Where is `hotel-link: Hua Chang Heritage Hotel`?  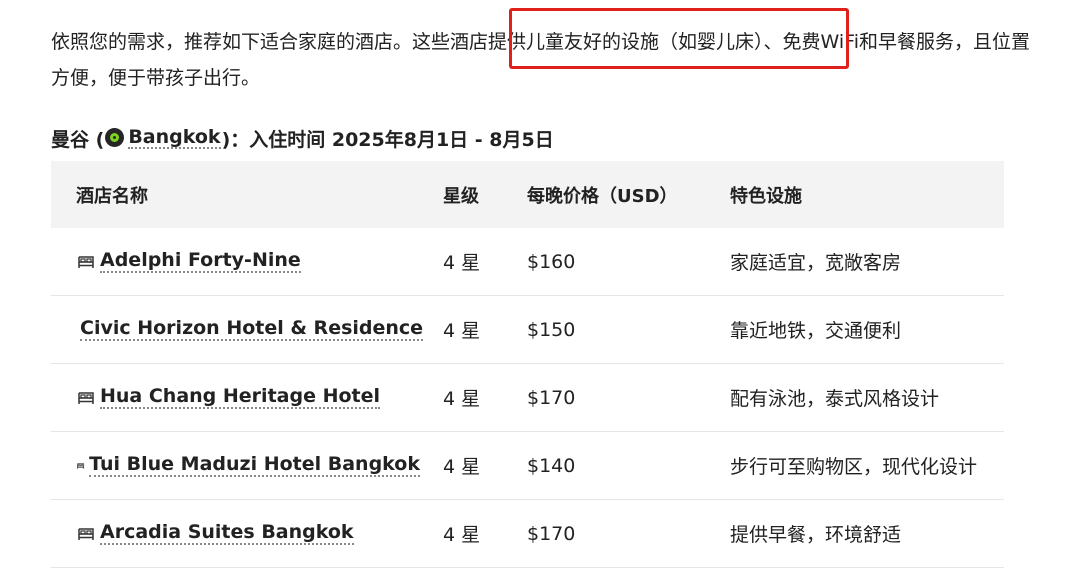
hotel-link: Hua Chang Heritage Hotel is located at coordinates (240, 397).